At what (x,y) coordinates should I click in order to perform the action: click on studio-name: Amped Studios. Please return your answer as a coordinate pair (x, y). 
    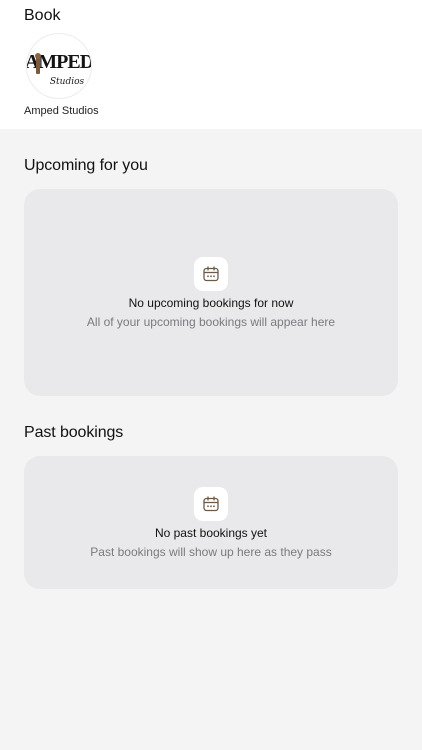
    Looking at the image, I should click on (61, 111).